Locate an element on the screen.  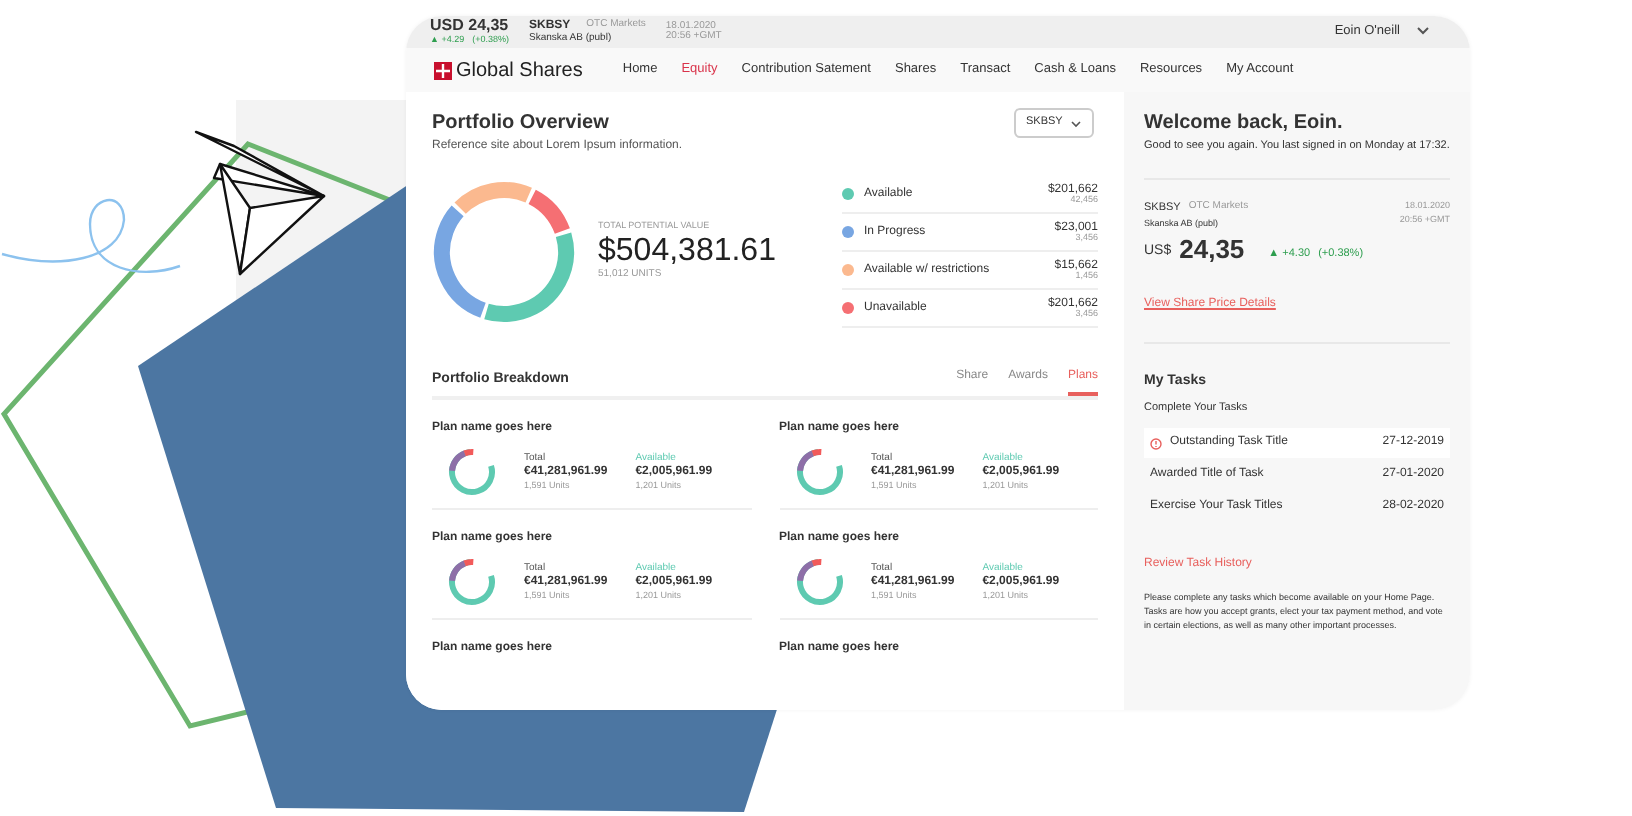
logo-icon is located at coordinates (443, 70).